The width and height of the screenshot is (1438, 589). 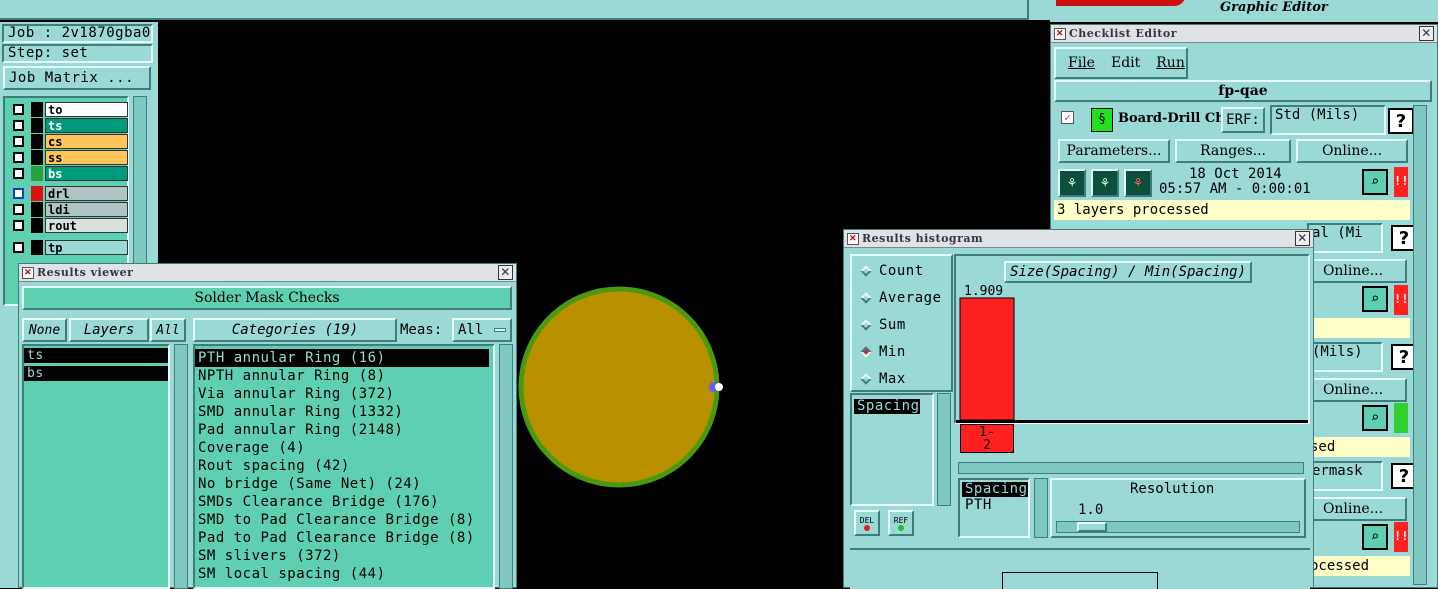 I want to click on list-item: PTH, so click(x=994, y=505).